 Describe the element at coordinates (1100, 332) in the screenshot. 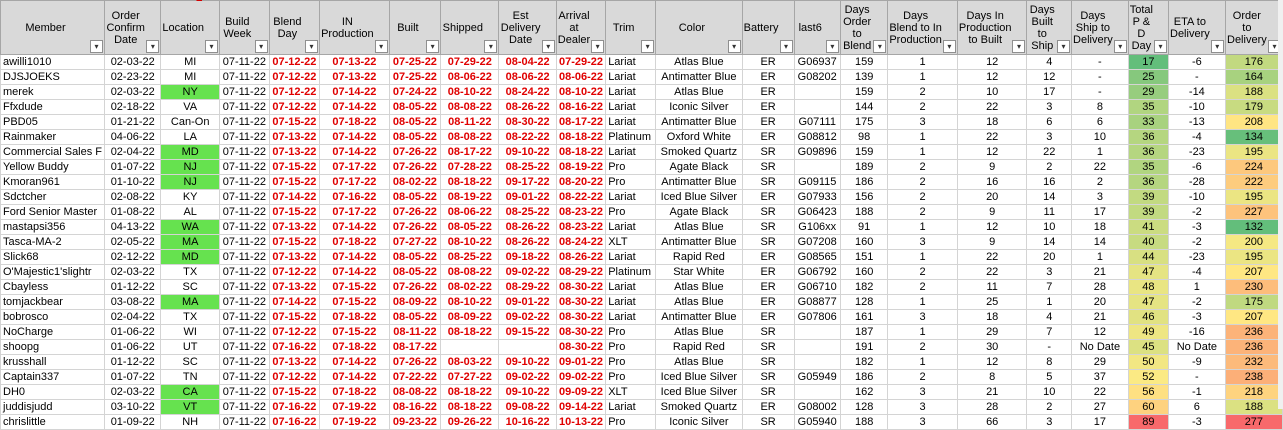

I see `days-ship-delivery-cell: 12` at that location.